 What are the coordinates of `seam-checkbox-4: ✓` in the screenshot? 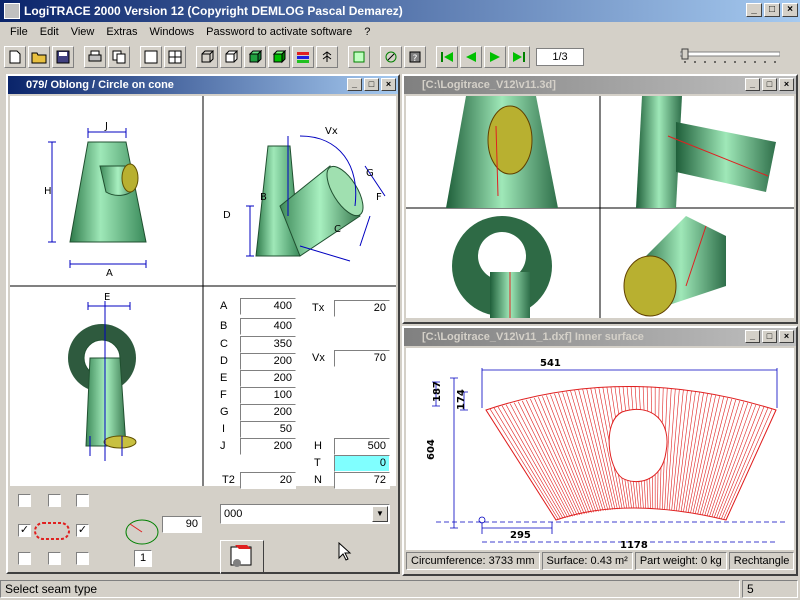 It's located at (24, 530).